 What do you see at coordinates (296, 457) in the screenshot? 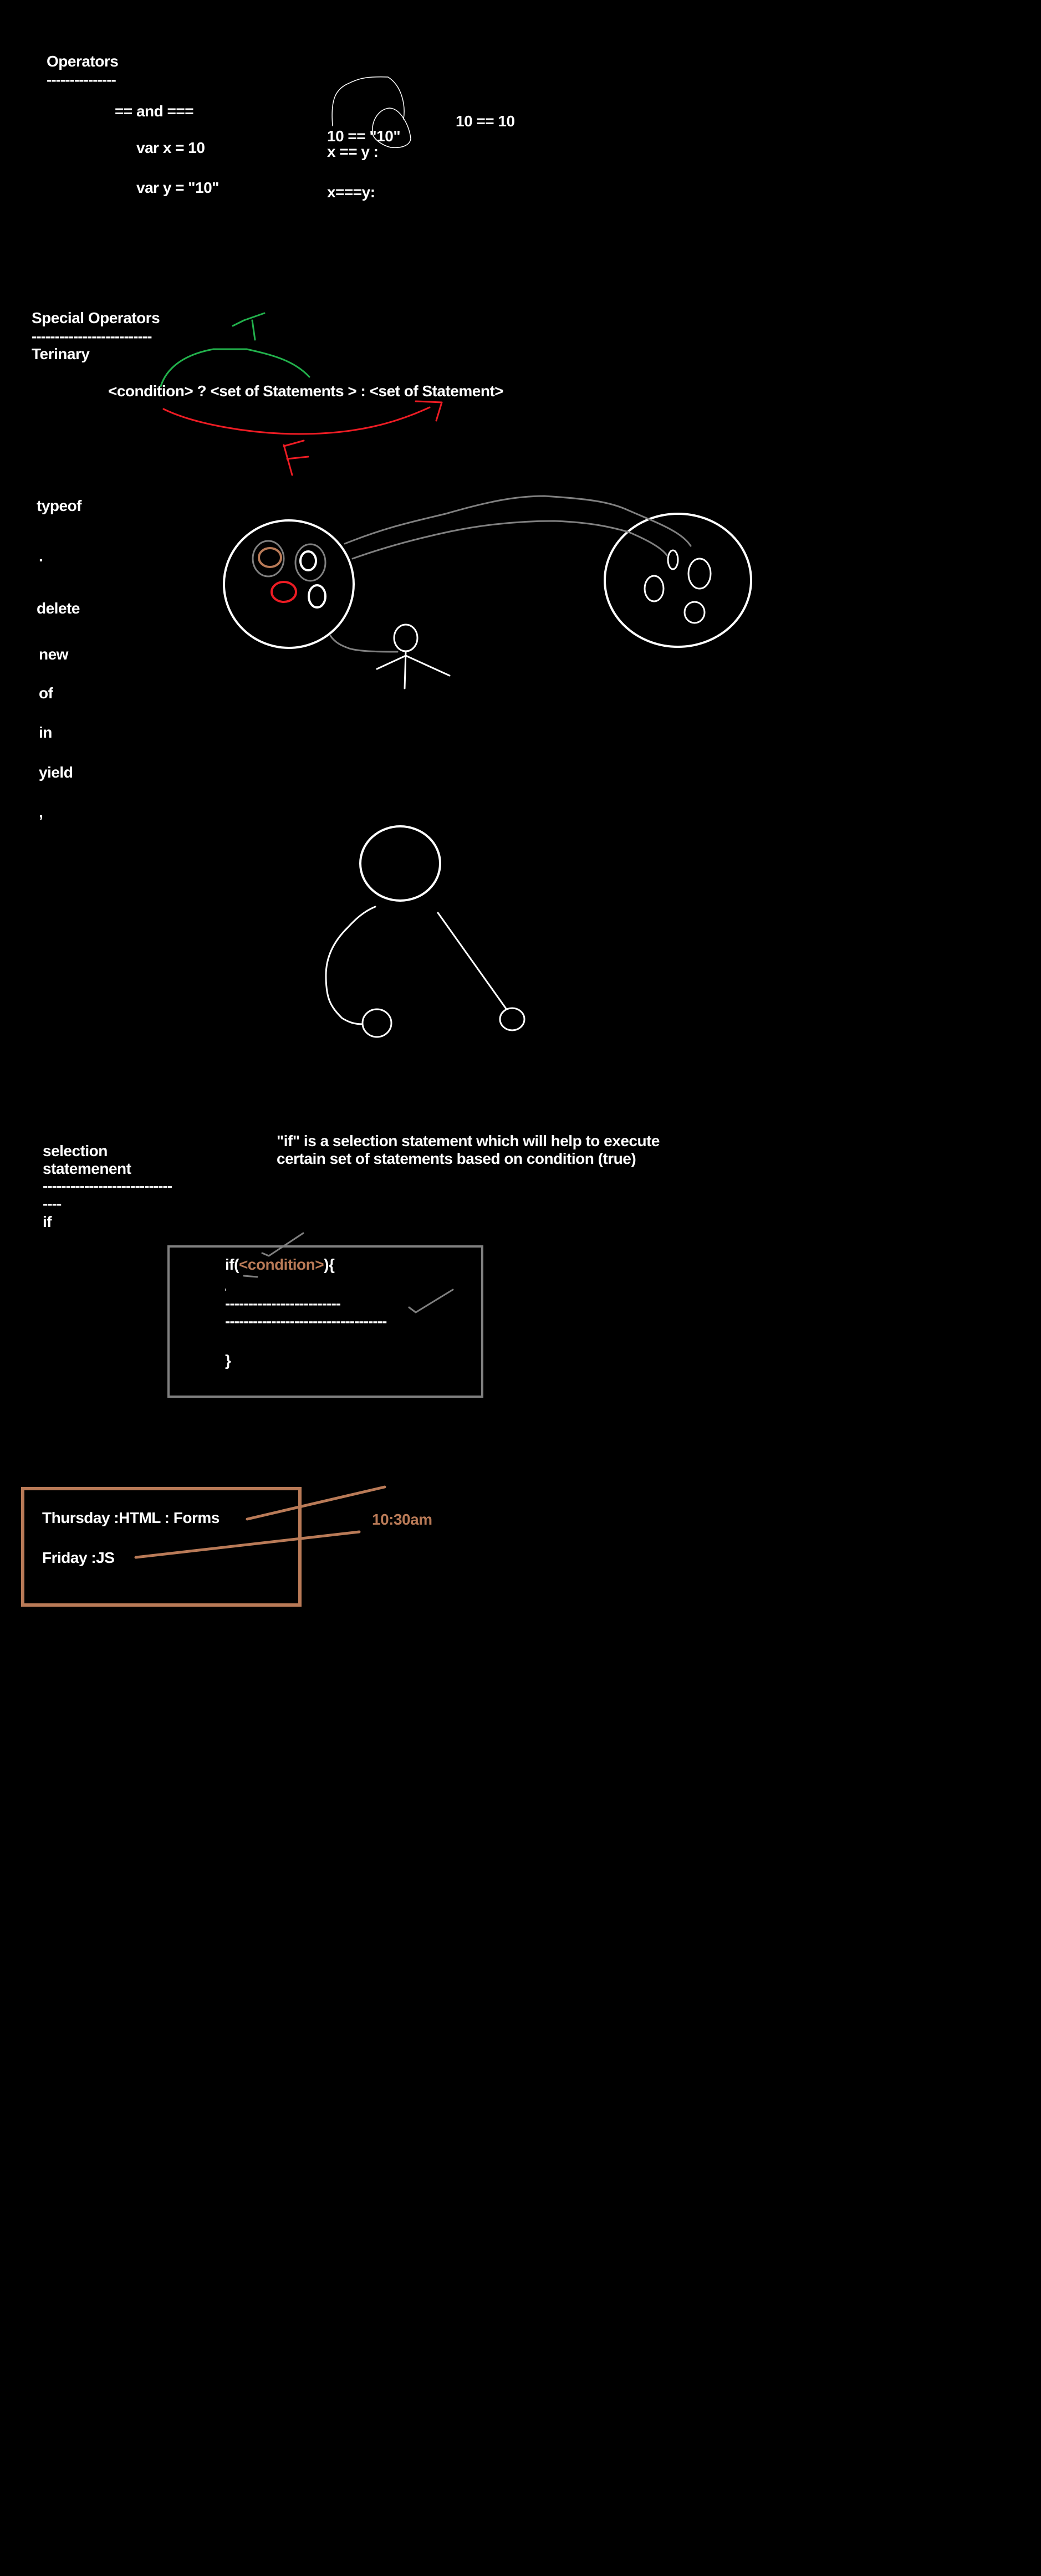
I see `false-f-mark` at bounding box center [296, 457].